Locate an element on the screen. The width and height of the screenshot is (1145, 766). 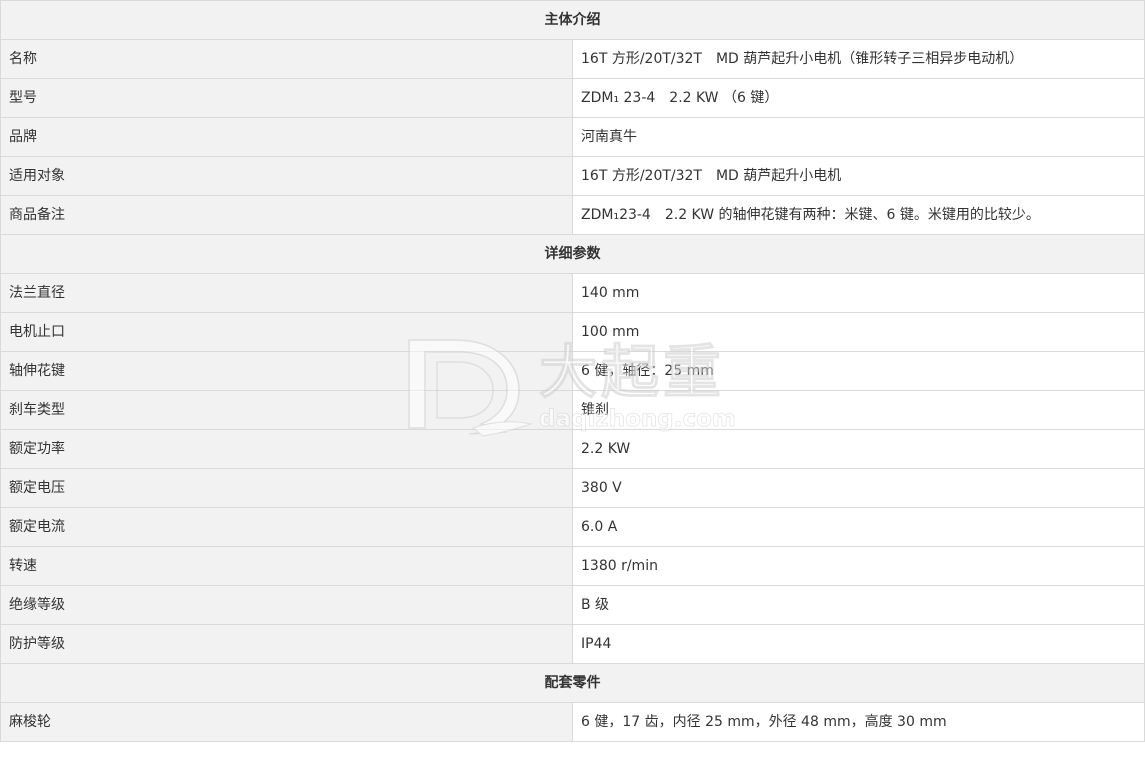
table-row: 法兰直径 140 mm is located at coordinates (572, 293).